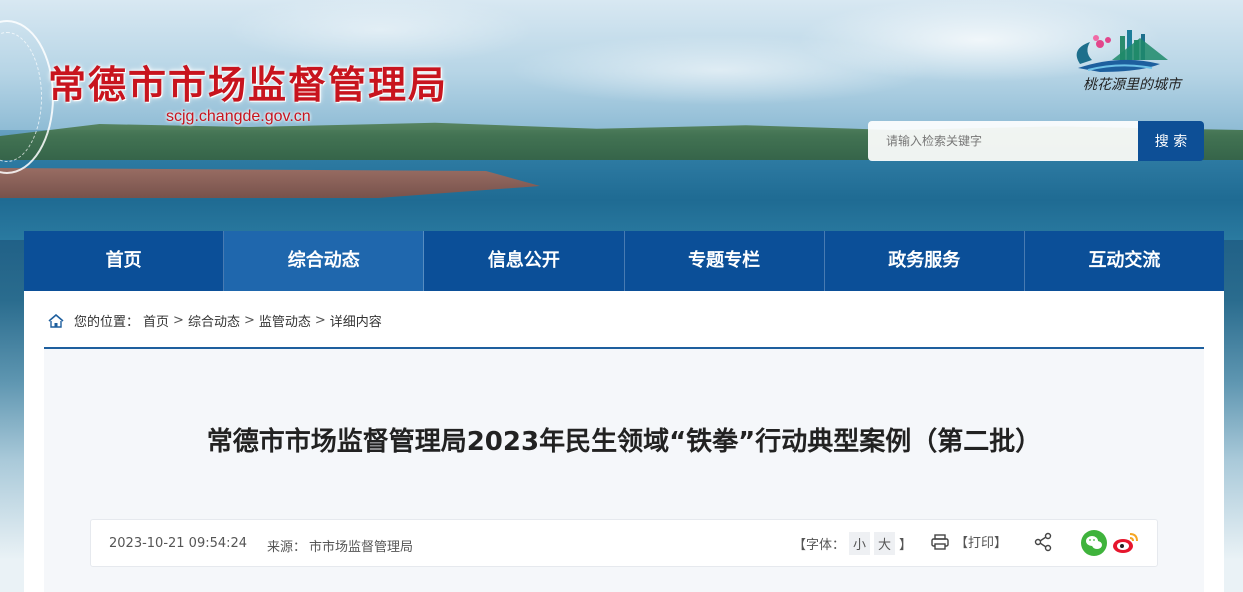 The height and width of the screenshot is (592, 1243). I want to click on publish-date: 2023-10-21 09:54:24, so click(178, 543).